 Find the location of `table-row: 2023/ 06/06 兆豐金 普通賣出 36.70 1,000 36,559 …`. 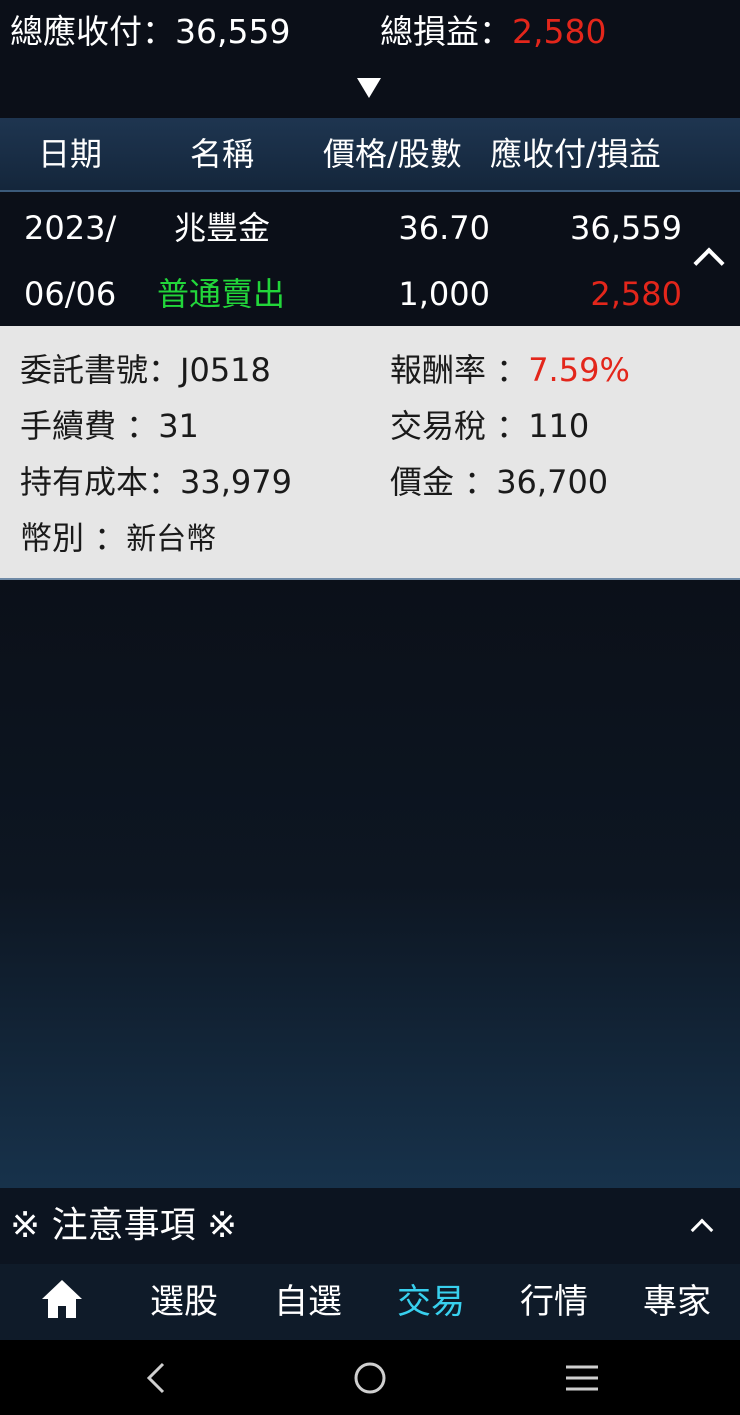

table-row: 2023/ 06/06 兆豐金 普通賣出 36.70 1,000 36,559 … is located at coordinates (370, 259).